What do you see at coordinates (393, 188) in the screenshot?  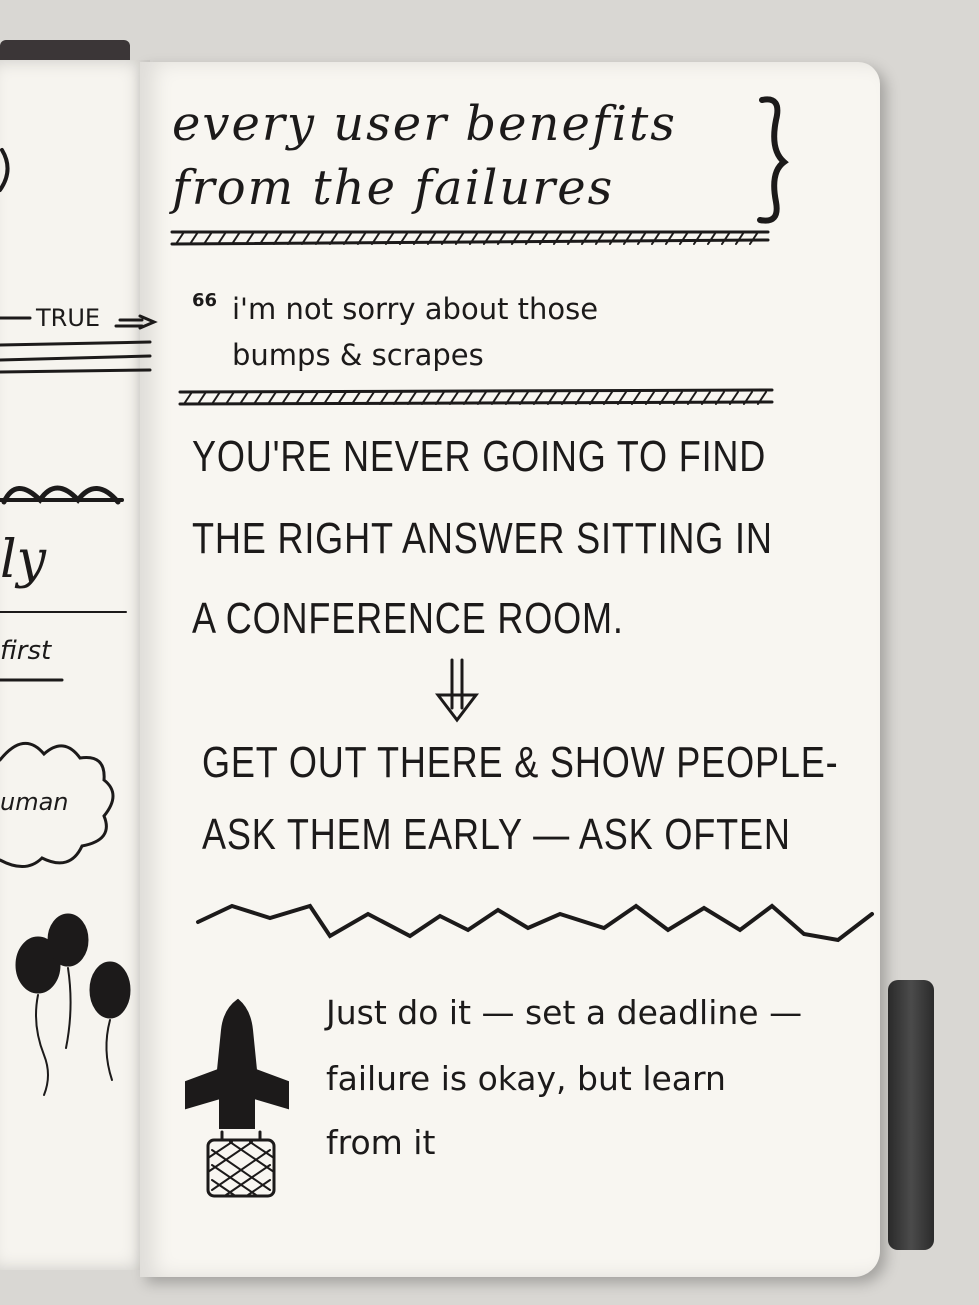 I see `page-title-line-2: from the failures` at bounding box center [393, 188].